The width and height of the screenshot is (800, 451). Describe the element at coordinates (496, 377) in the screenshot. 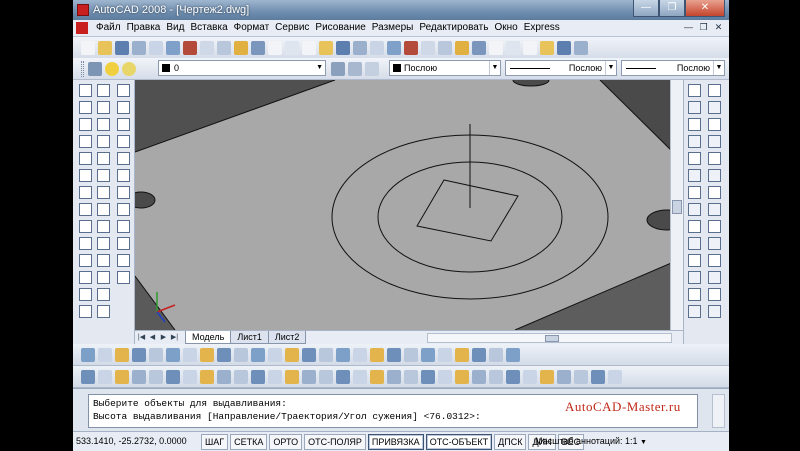

I see `section-plane-icon` at that location.